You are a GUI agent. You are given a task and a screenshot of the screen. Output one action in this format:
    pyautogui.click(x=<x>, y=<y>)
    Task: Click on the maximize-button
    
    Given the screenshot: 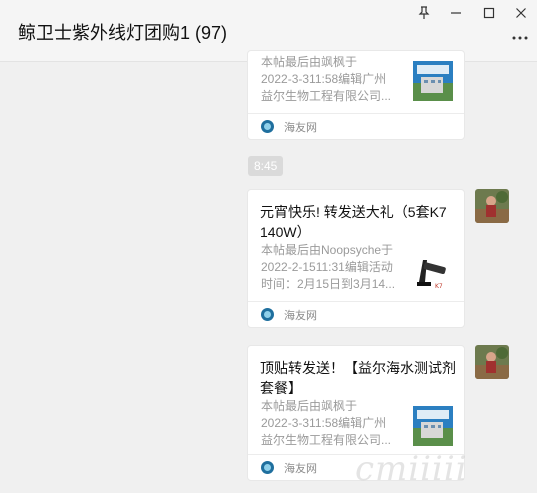 What is the action you would take?
    pyautogui.click(x=489, y=13)
    